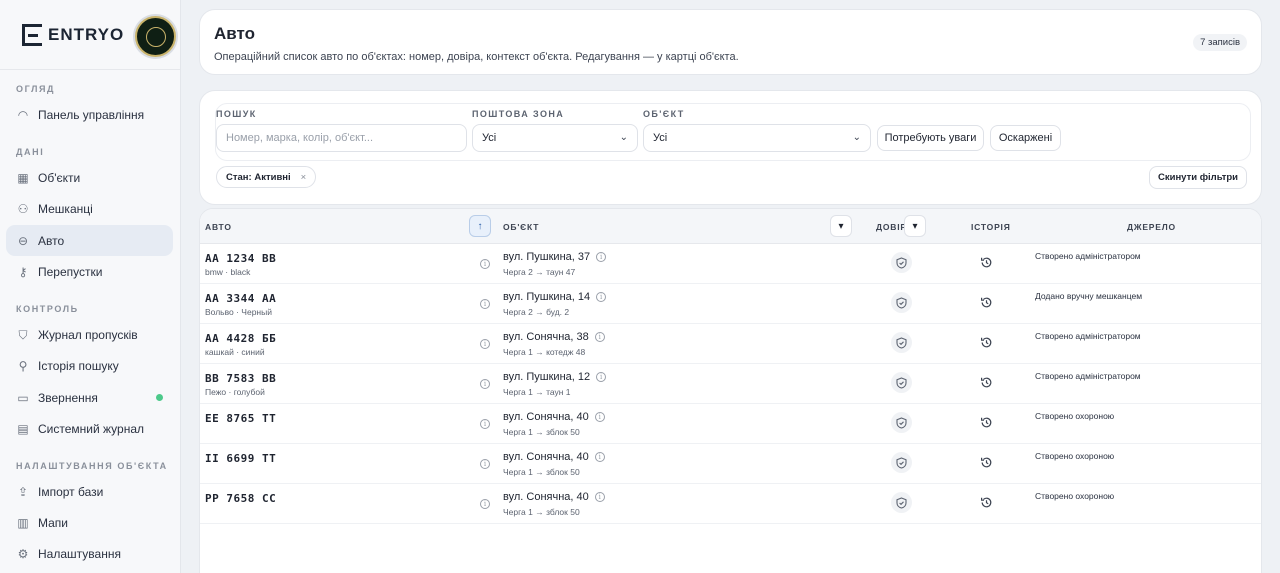 The image size is (1280, 573). I want to click on upload-icon: ⇪, so click(23, 491).